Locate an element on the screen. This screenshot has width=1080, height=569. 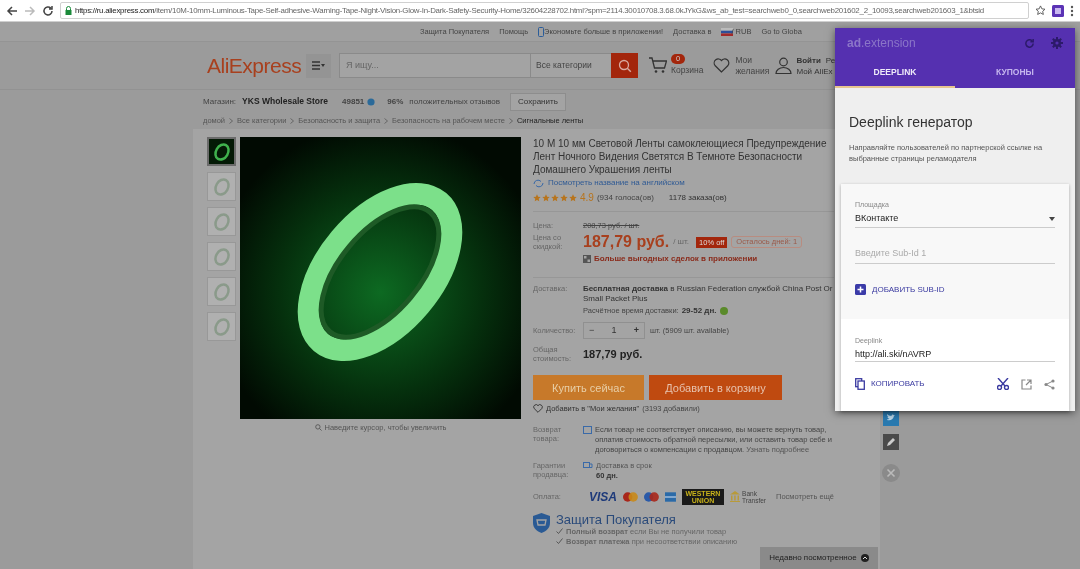
search-button is located at coordinates (624, 65).